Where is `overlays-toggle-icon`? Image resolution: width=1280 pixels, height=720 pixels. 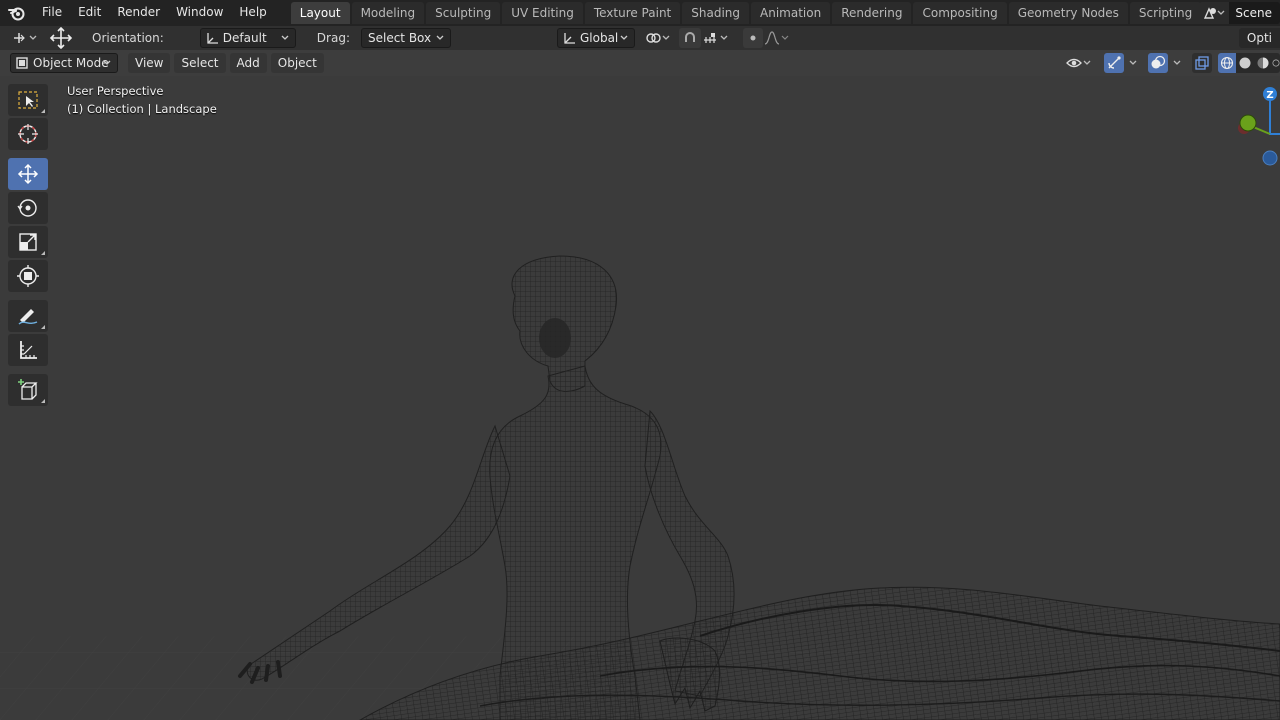 overlays-toggle-icon is located at coordinates (1158, 63).